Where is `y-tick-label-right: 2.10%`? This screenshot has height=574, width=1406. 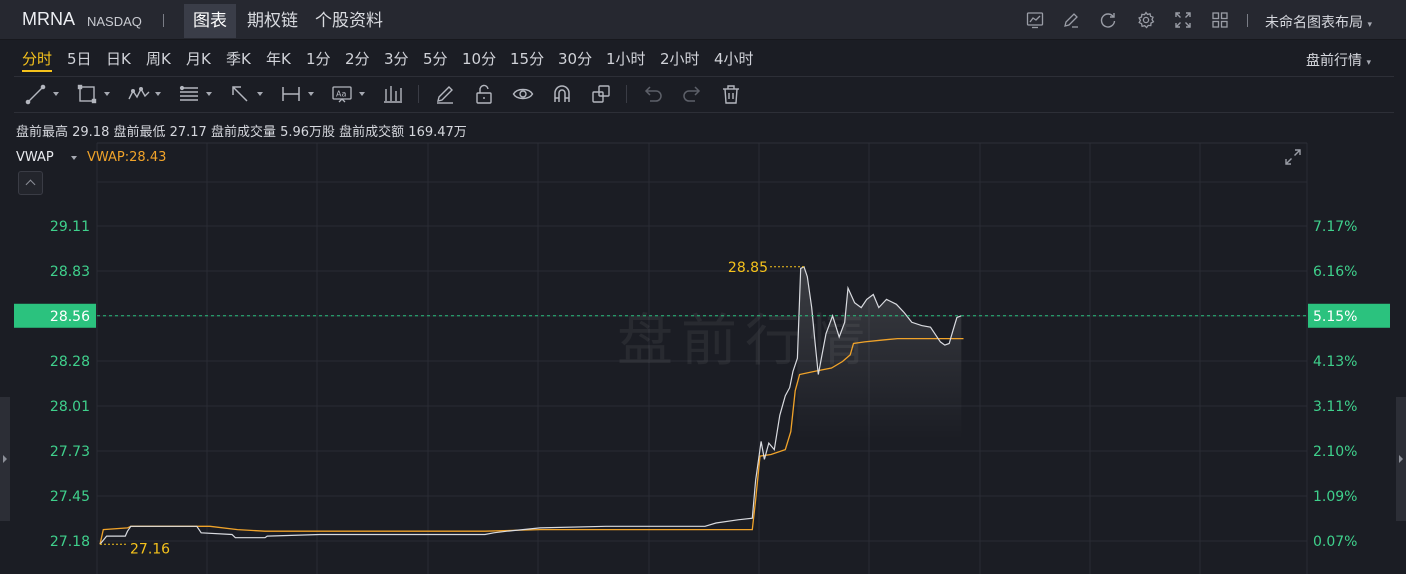 y-tick-label-right: 2.10% is located at coordinates (1335, 452).